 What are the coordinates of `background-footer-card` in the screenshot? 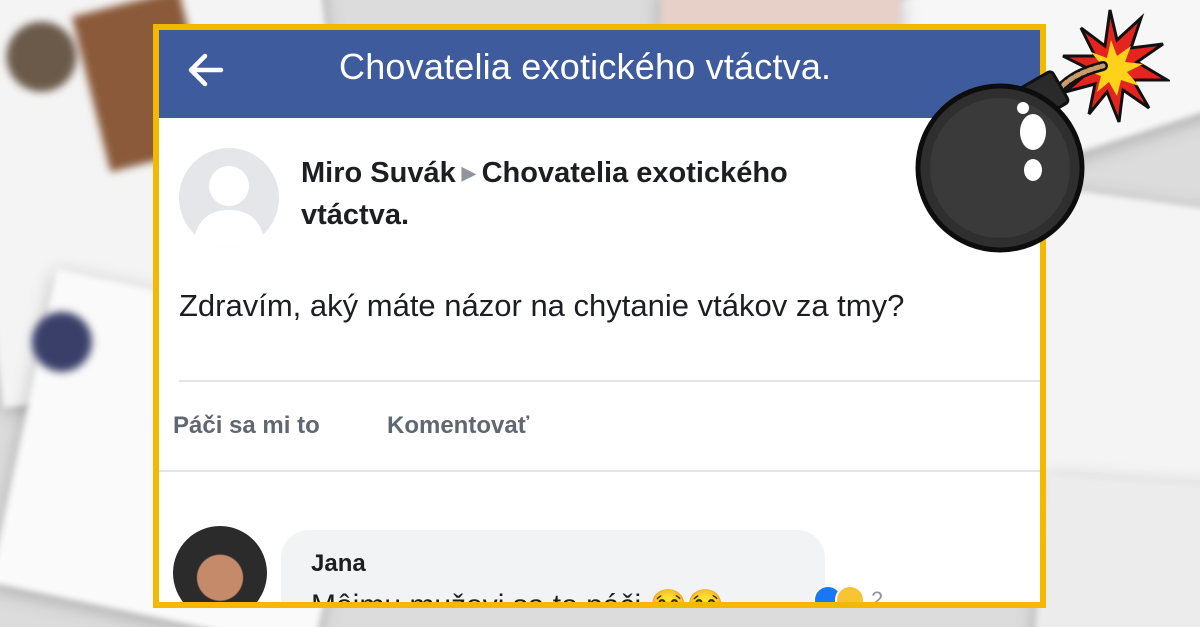 It's located at (1117, 550).